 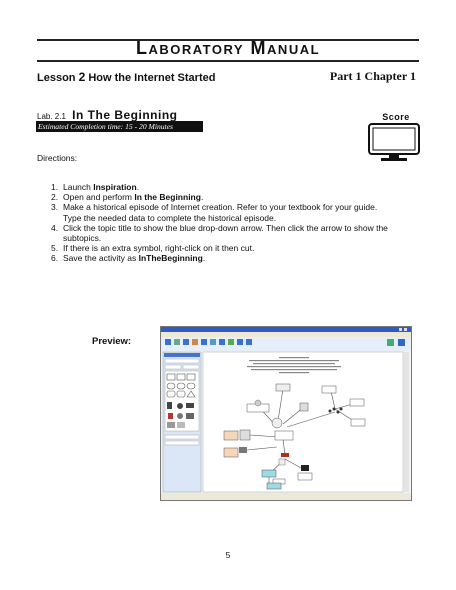 I want to click on lesson-title: How the Internet Started, so click(x=152, y=78).